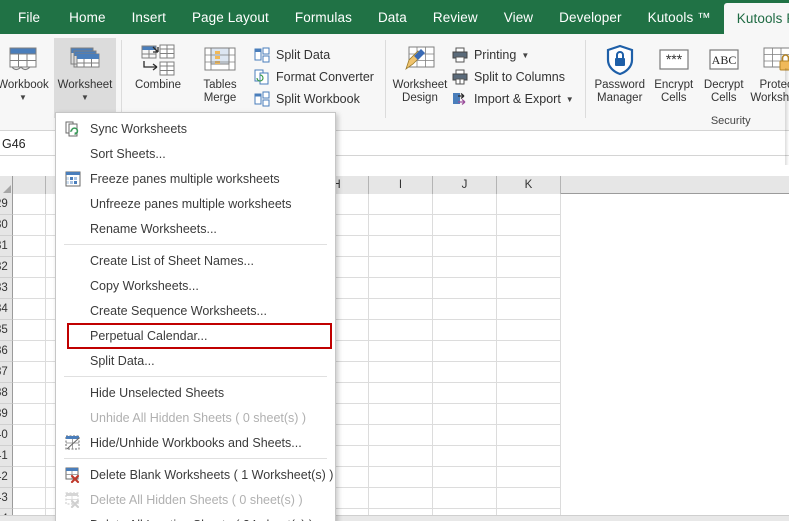 This screenshot has width=789, height=521. Describe the element at coordinates (6, 288) in the screenshot. I see `row-header-33: 33` at that location.